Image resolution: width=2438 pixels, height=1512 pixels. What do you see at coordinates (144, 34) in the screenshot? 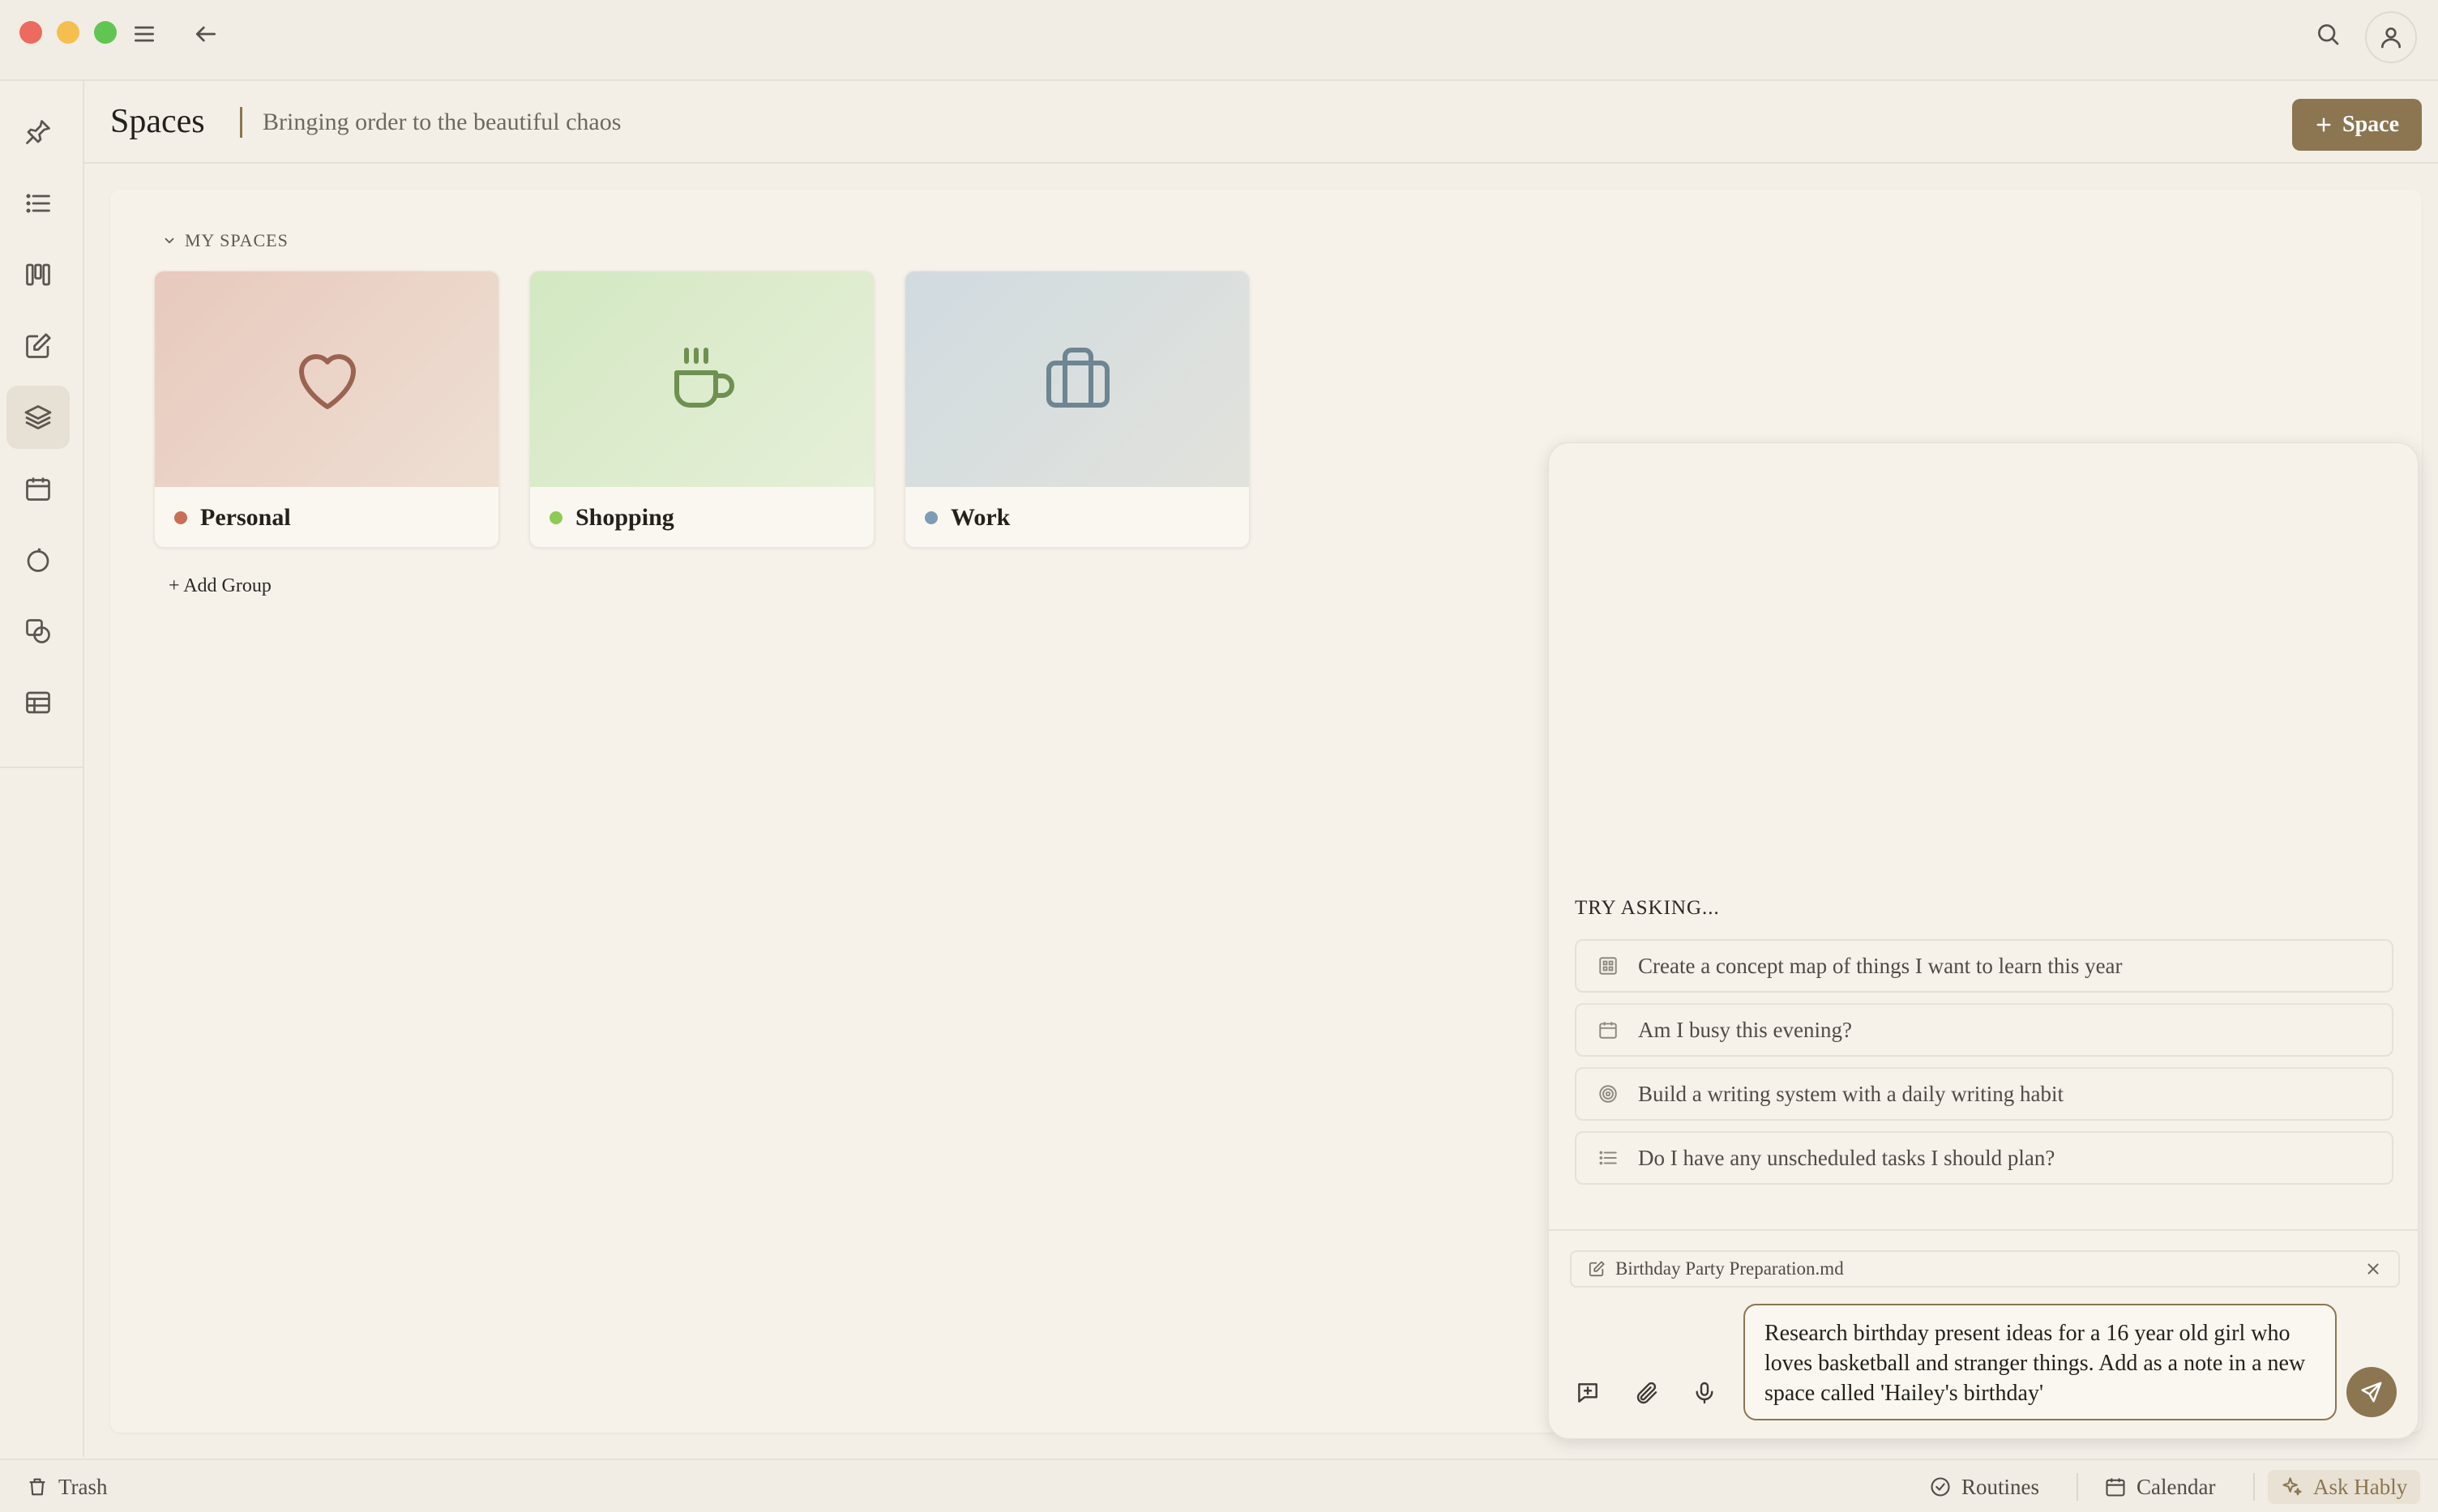
I see `menu-icon` at bounding box center [144, 34].